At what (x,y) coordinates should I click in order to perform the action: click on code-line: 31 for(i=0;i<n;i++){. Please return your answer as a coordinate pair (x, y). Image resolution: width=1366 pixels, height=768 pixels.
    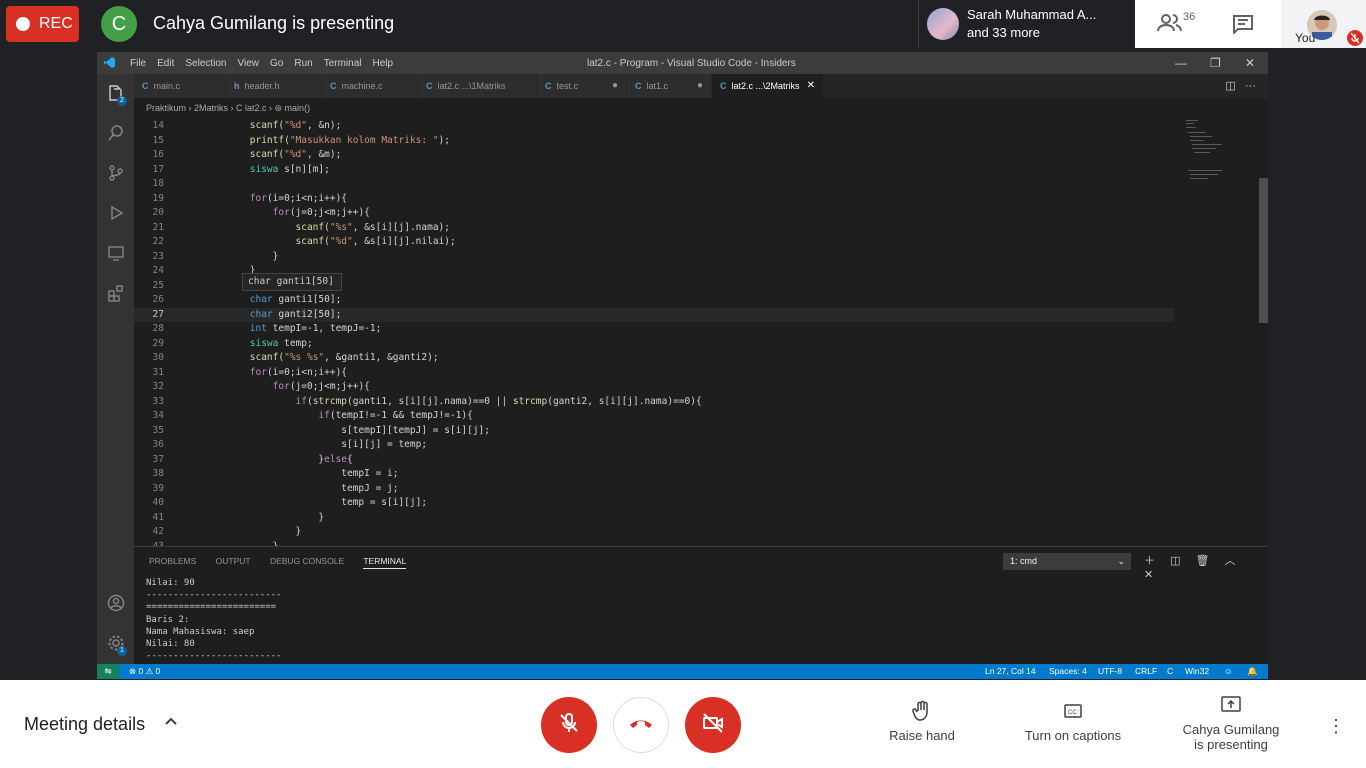
    Looking at the image, I should click on (654, 373).